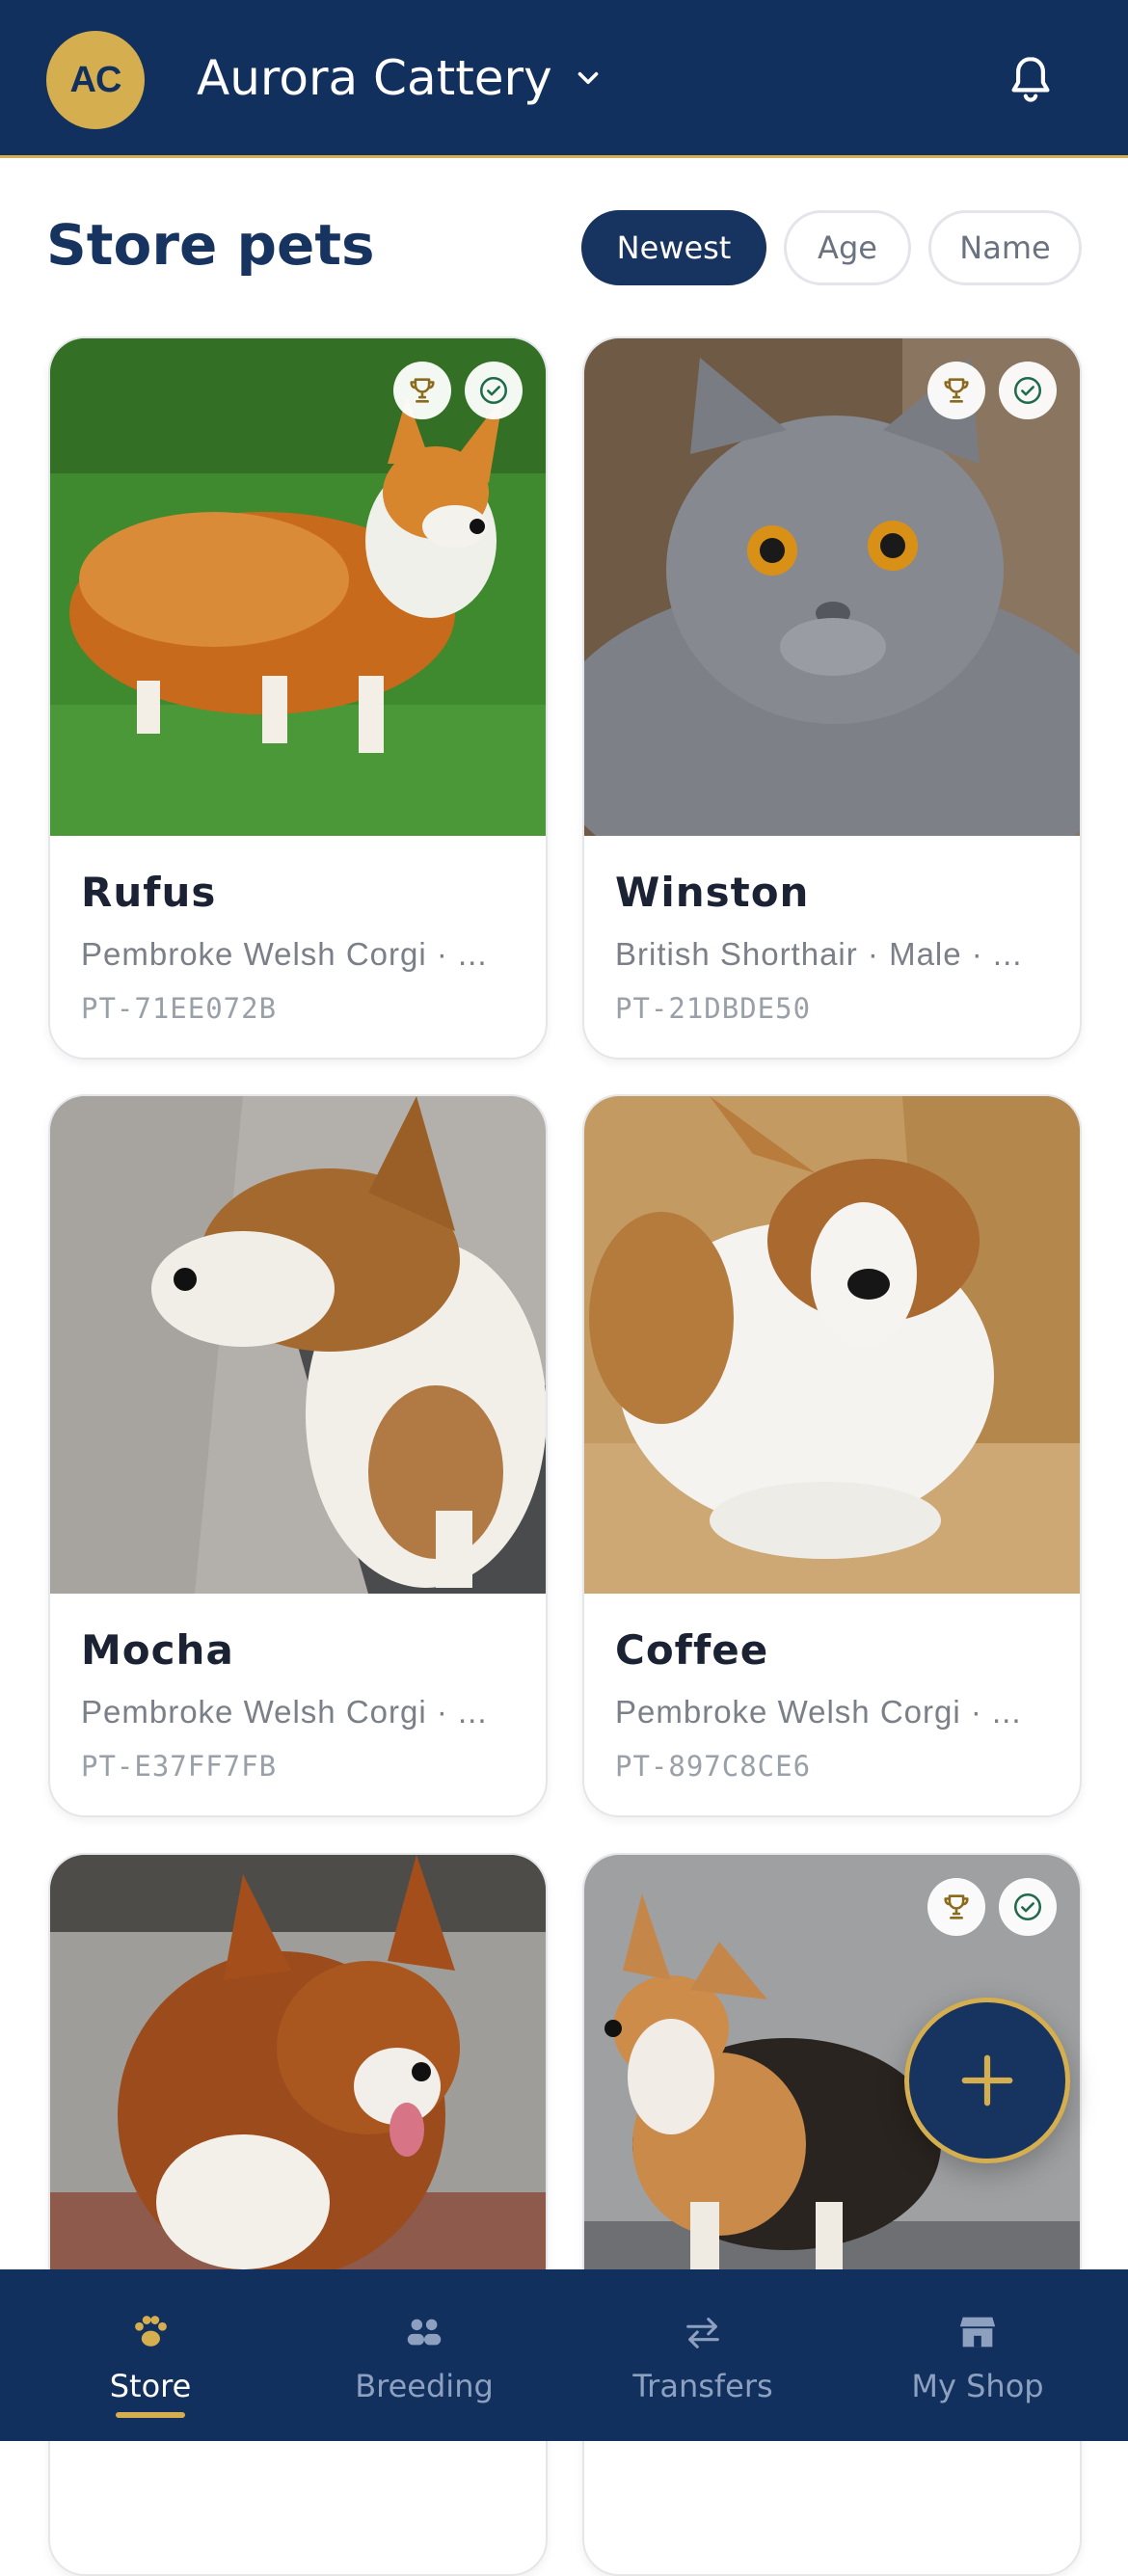 Image resolution: width=1128 pixels, height=2576 pixels. I want to click on shop-switcher: Aurora Cattery, so click(400, 78).